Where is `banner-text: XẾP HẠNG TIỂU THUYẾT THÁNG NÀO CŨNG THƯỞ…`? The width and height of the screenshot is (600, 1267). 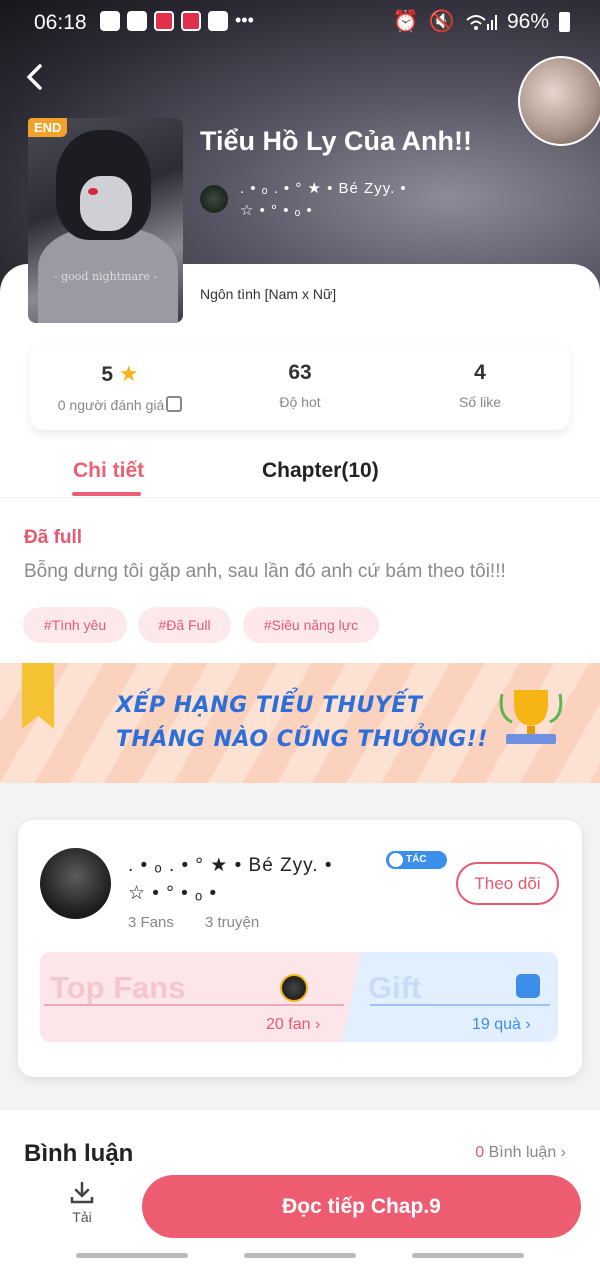 banner-text: XẾP HẠNG TIỂU THUYẾT THÁNG NÀO CŨNG THƯỞ… is located at coordinates (302, 722).